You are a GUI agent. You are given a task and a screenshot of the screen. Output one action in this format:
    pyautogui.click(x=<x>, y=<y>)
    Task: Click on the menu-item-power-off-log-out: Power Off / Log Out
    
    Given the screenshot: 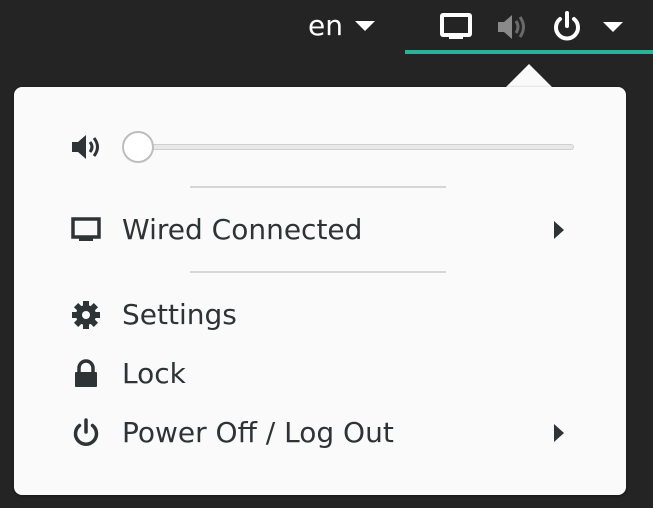 What is the action you would take?
    pyautogui.click(x=320, y=433)
    